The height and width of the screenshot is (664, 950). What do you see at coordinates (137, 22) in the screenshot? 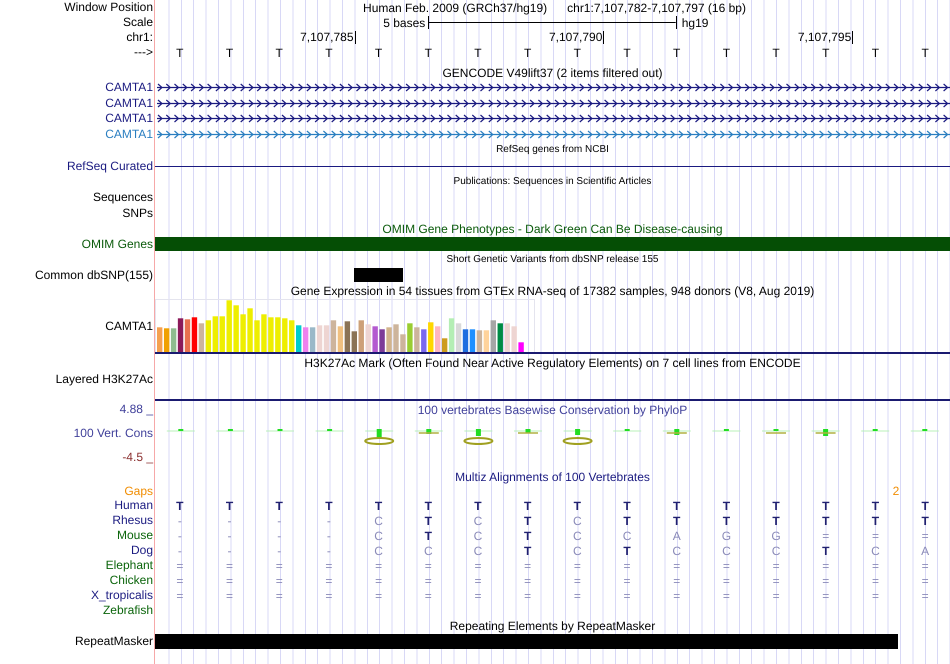
I see `row-label: Scale` at bounding box center [137, 22].